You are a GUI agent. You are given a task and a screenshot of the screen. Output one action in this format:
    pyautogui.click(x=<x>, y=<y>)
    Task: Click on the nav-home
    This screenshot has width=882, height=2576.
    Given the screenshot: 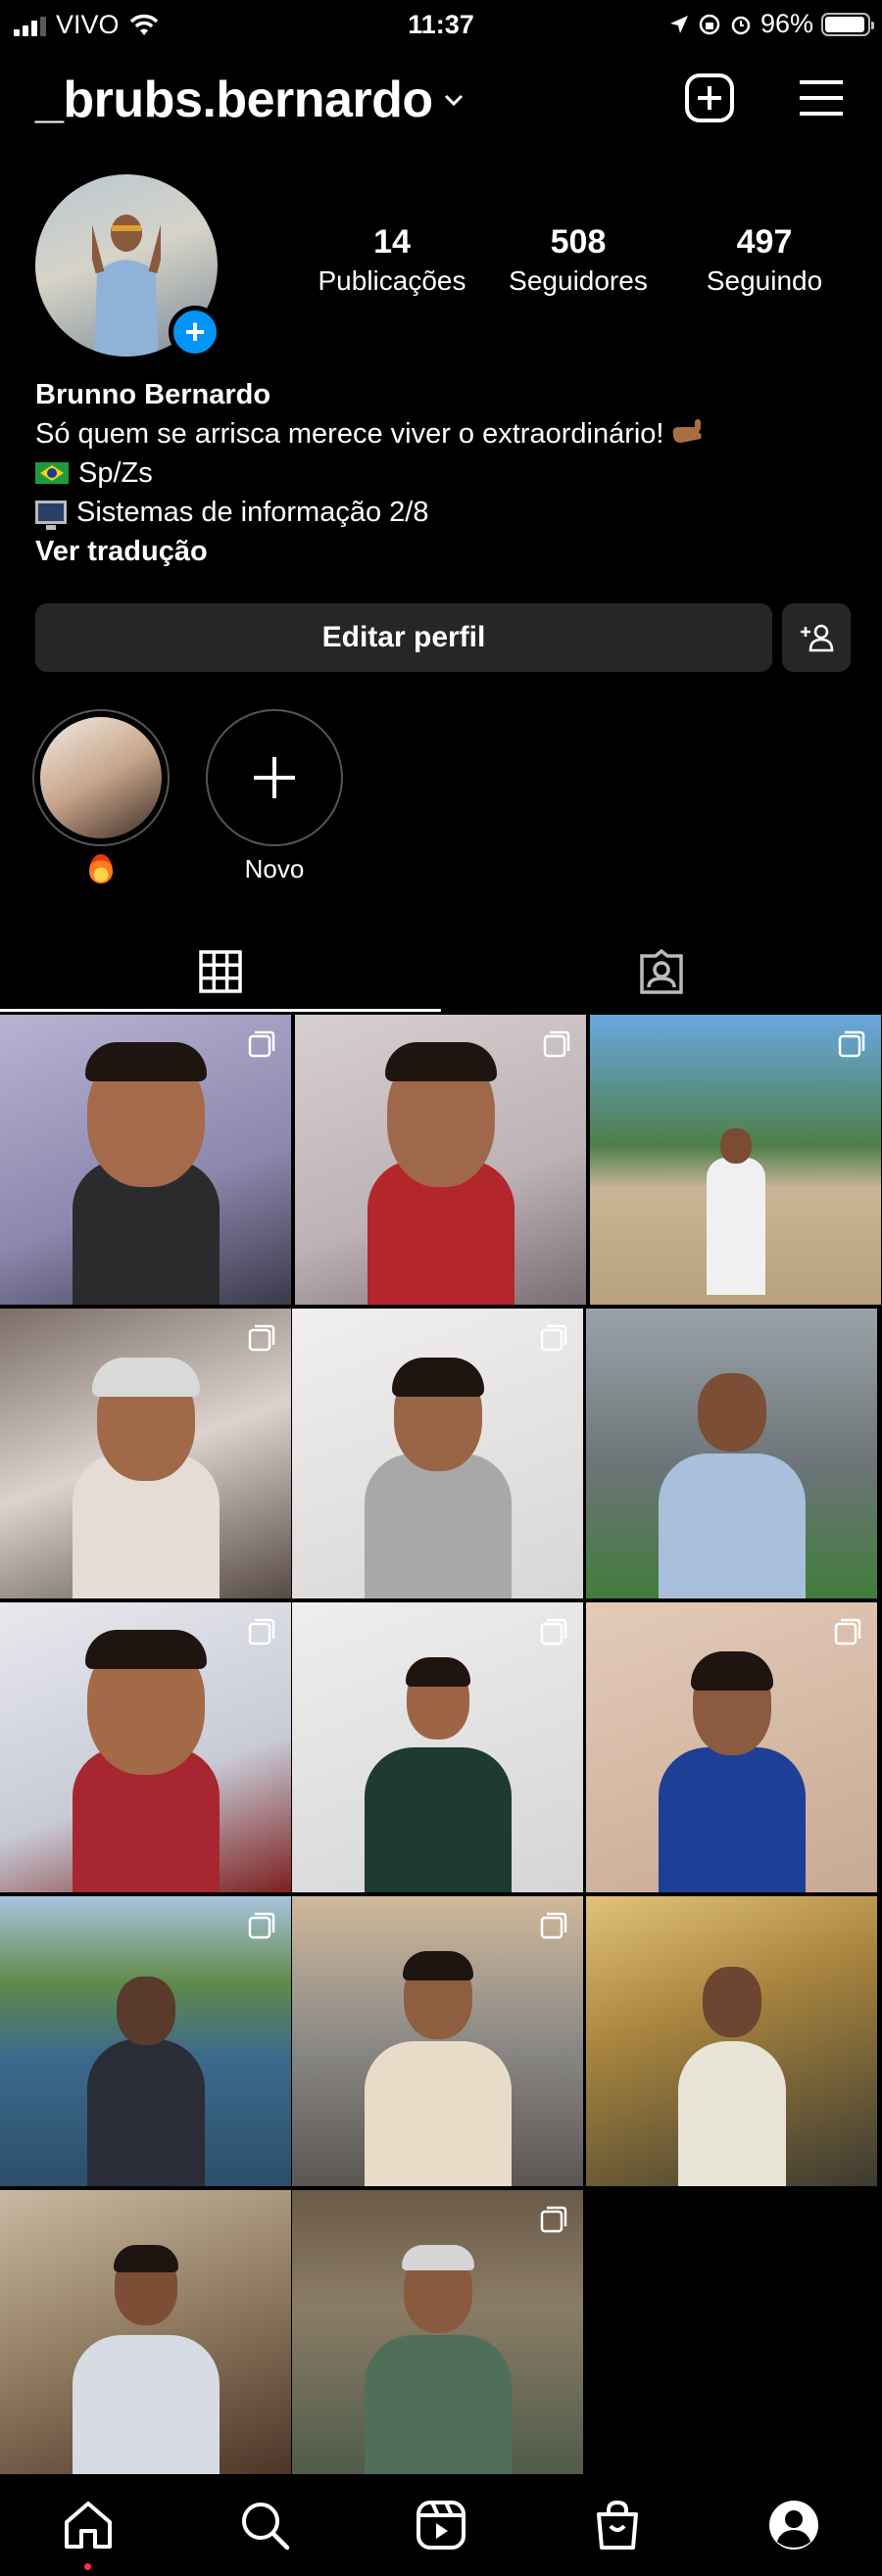 What is the action you would take?
    pyautogui.click(x=88, y=2528)
    